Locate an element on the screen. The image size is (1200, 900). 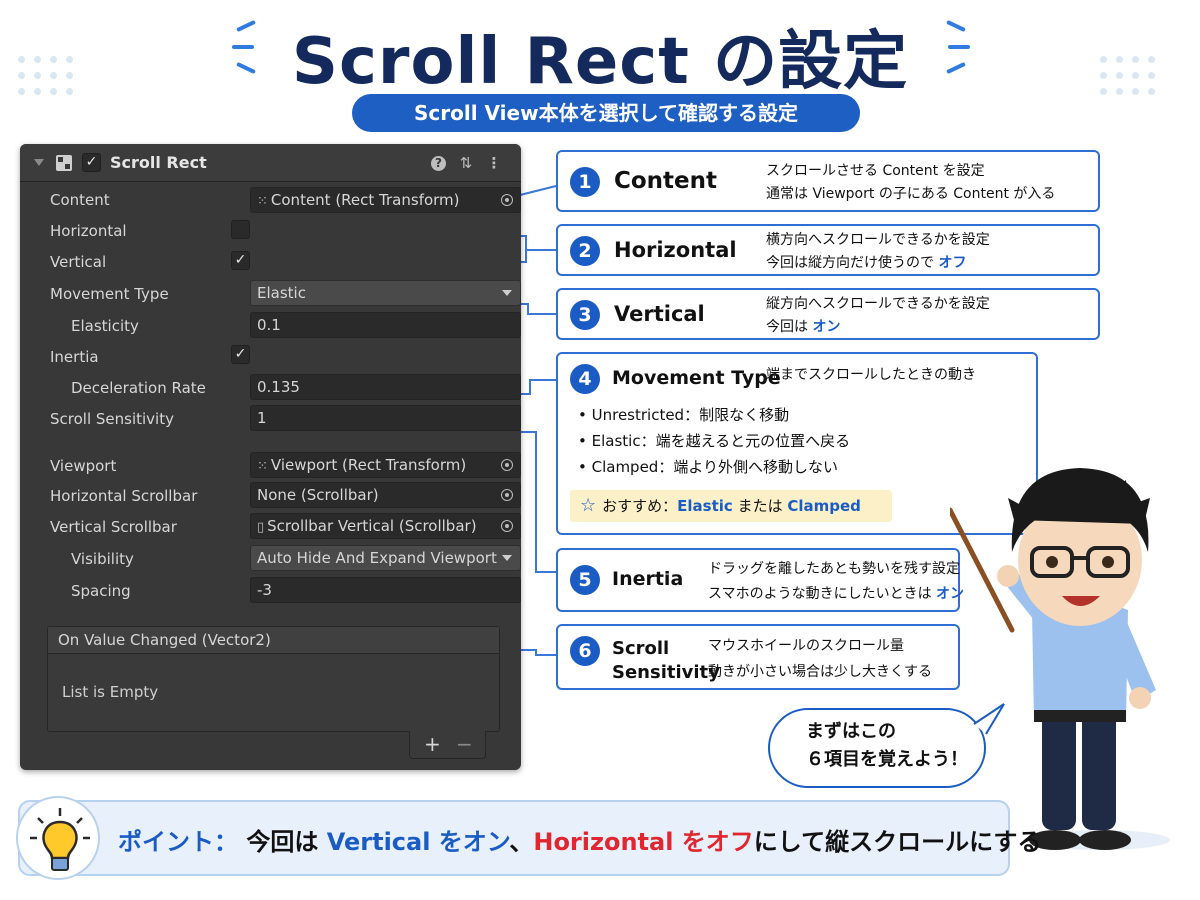
callout-number: 2 is located at coordinates (585, 251).